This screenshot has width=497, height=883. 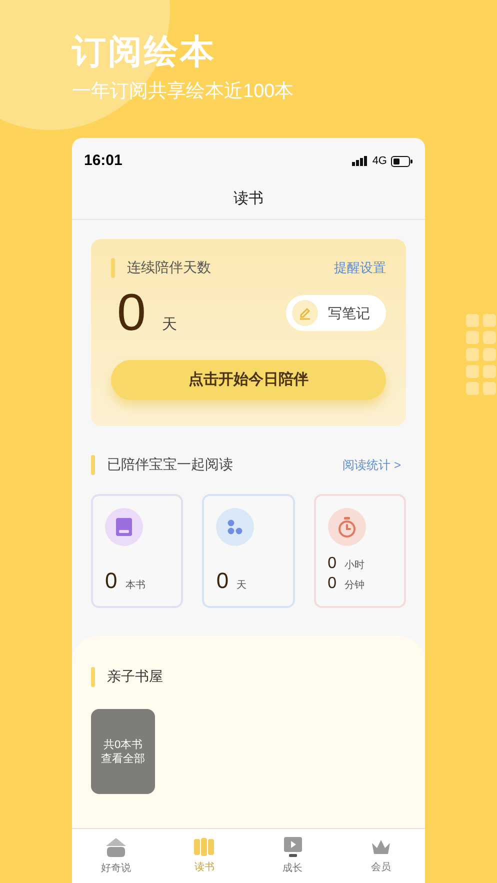 What do you see at coordinates (292, 847) in the screenshot?
I see `play-screen-icon` at bounding box center [292, 847].